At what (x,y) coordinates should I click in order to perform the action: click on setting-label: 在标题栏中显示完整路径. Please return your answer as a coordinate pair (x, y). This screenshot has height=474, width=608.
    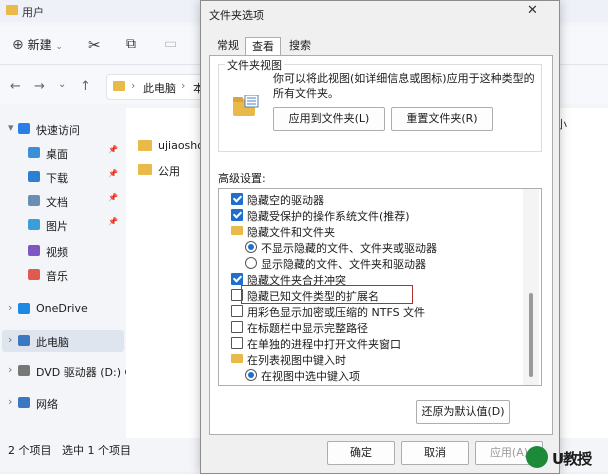
    Looking at the image, I should click on (307, 328).